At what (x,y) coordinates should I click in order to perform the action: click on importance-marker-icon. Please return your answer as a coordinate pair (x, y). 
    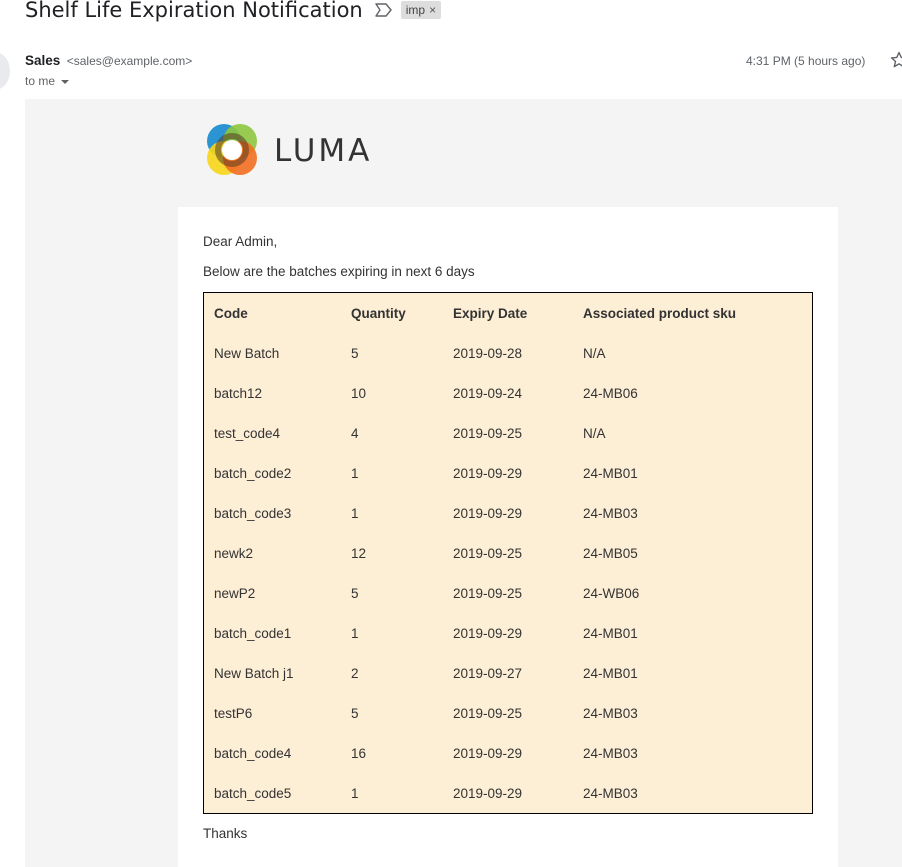
    Looking at the image, I should click on (384, 10).